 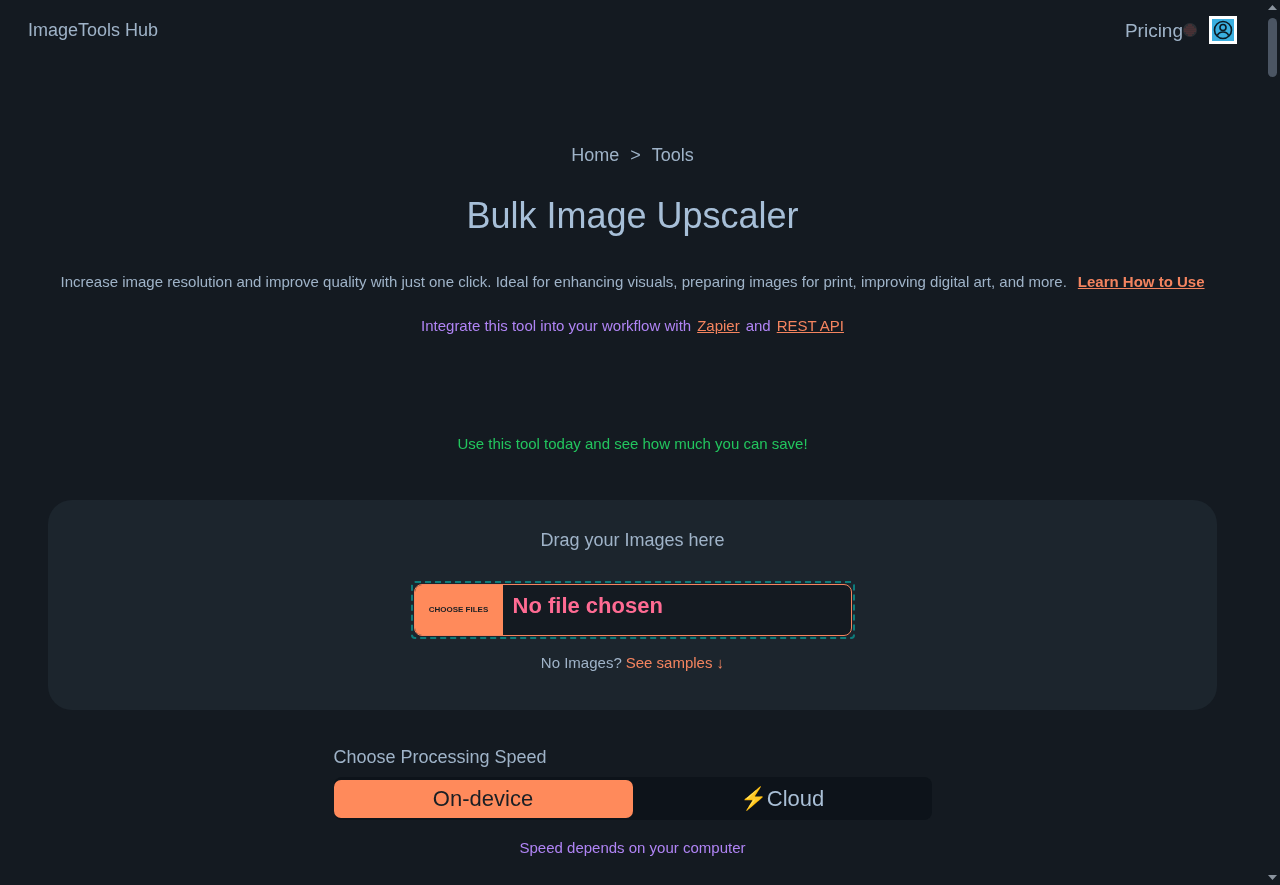 What do you see at coordinates (483, 798) in the screenshot?
I see `speed-option: On-device` at bounding box center [483, 798].